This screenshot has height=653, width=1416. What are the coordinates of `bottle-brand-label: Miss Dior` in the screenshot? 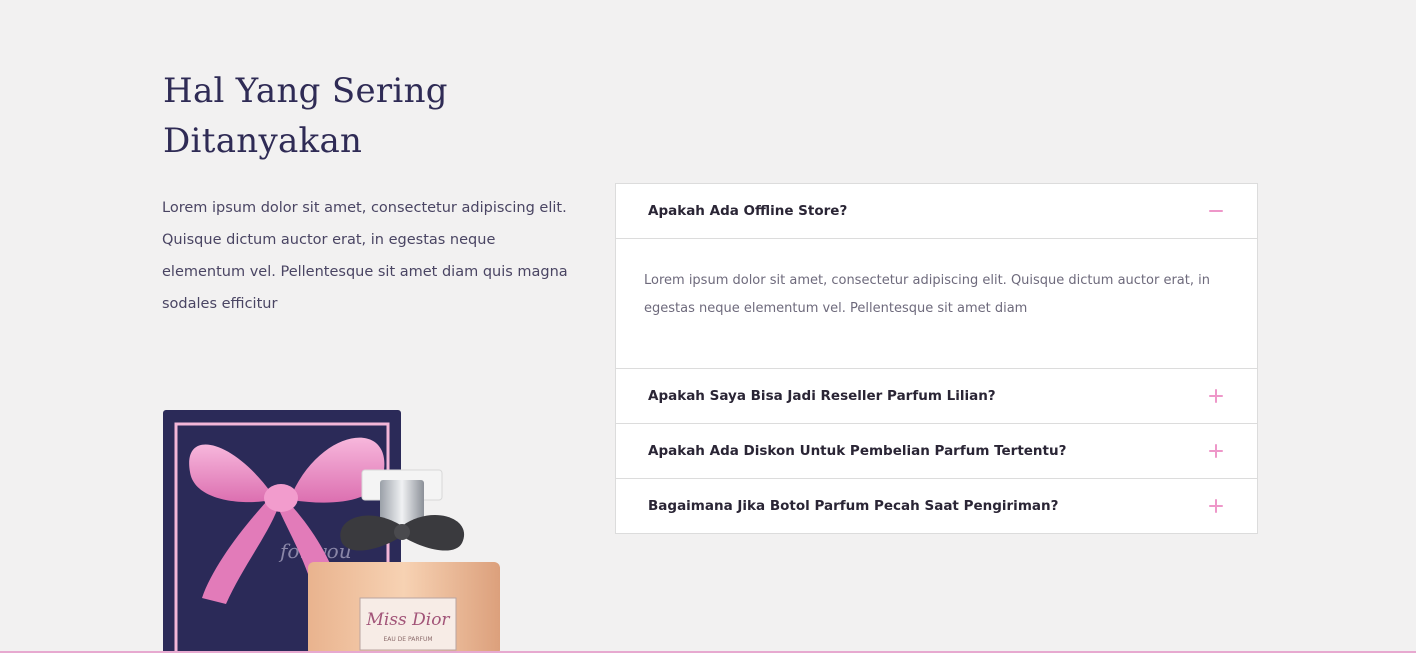 It's located at (407, 620).